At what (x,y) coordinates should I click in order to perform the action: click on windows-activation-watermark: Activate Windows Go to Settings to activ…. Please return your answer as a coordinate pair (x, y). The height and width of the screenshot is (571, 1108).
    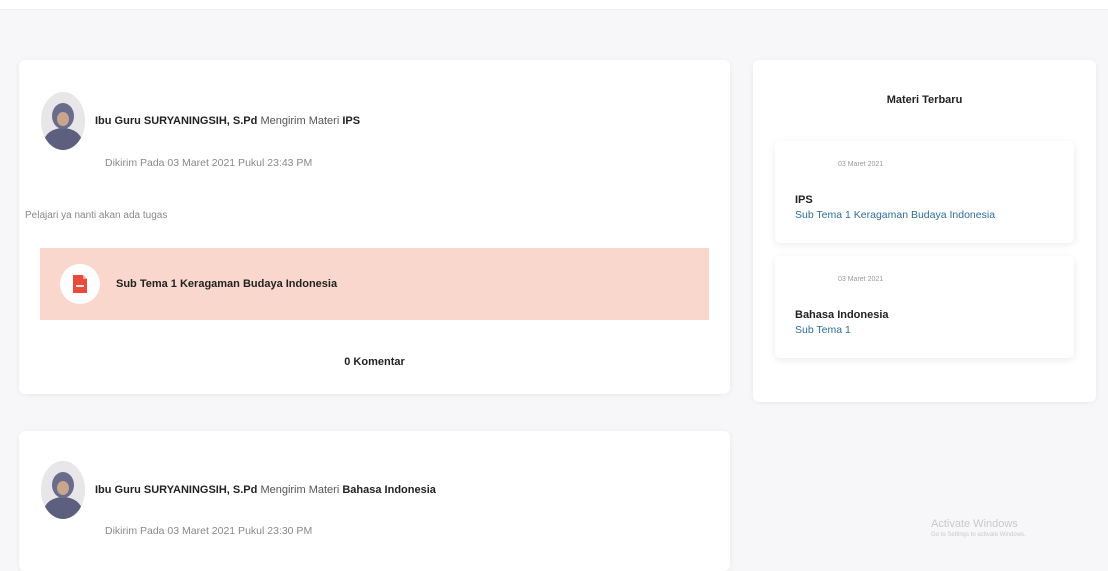
    Looking at the image, I should click on (978, 528).